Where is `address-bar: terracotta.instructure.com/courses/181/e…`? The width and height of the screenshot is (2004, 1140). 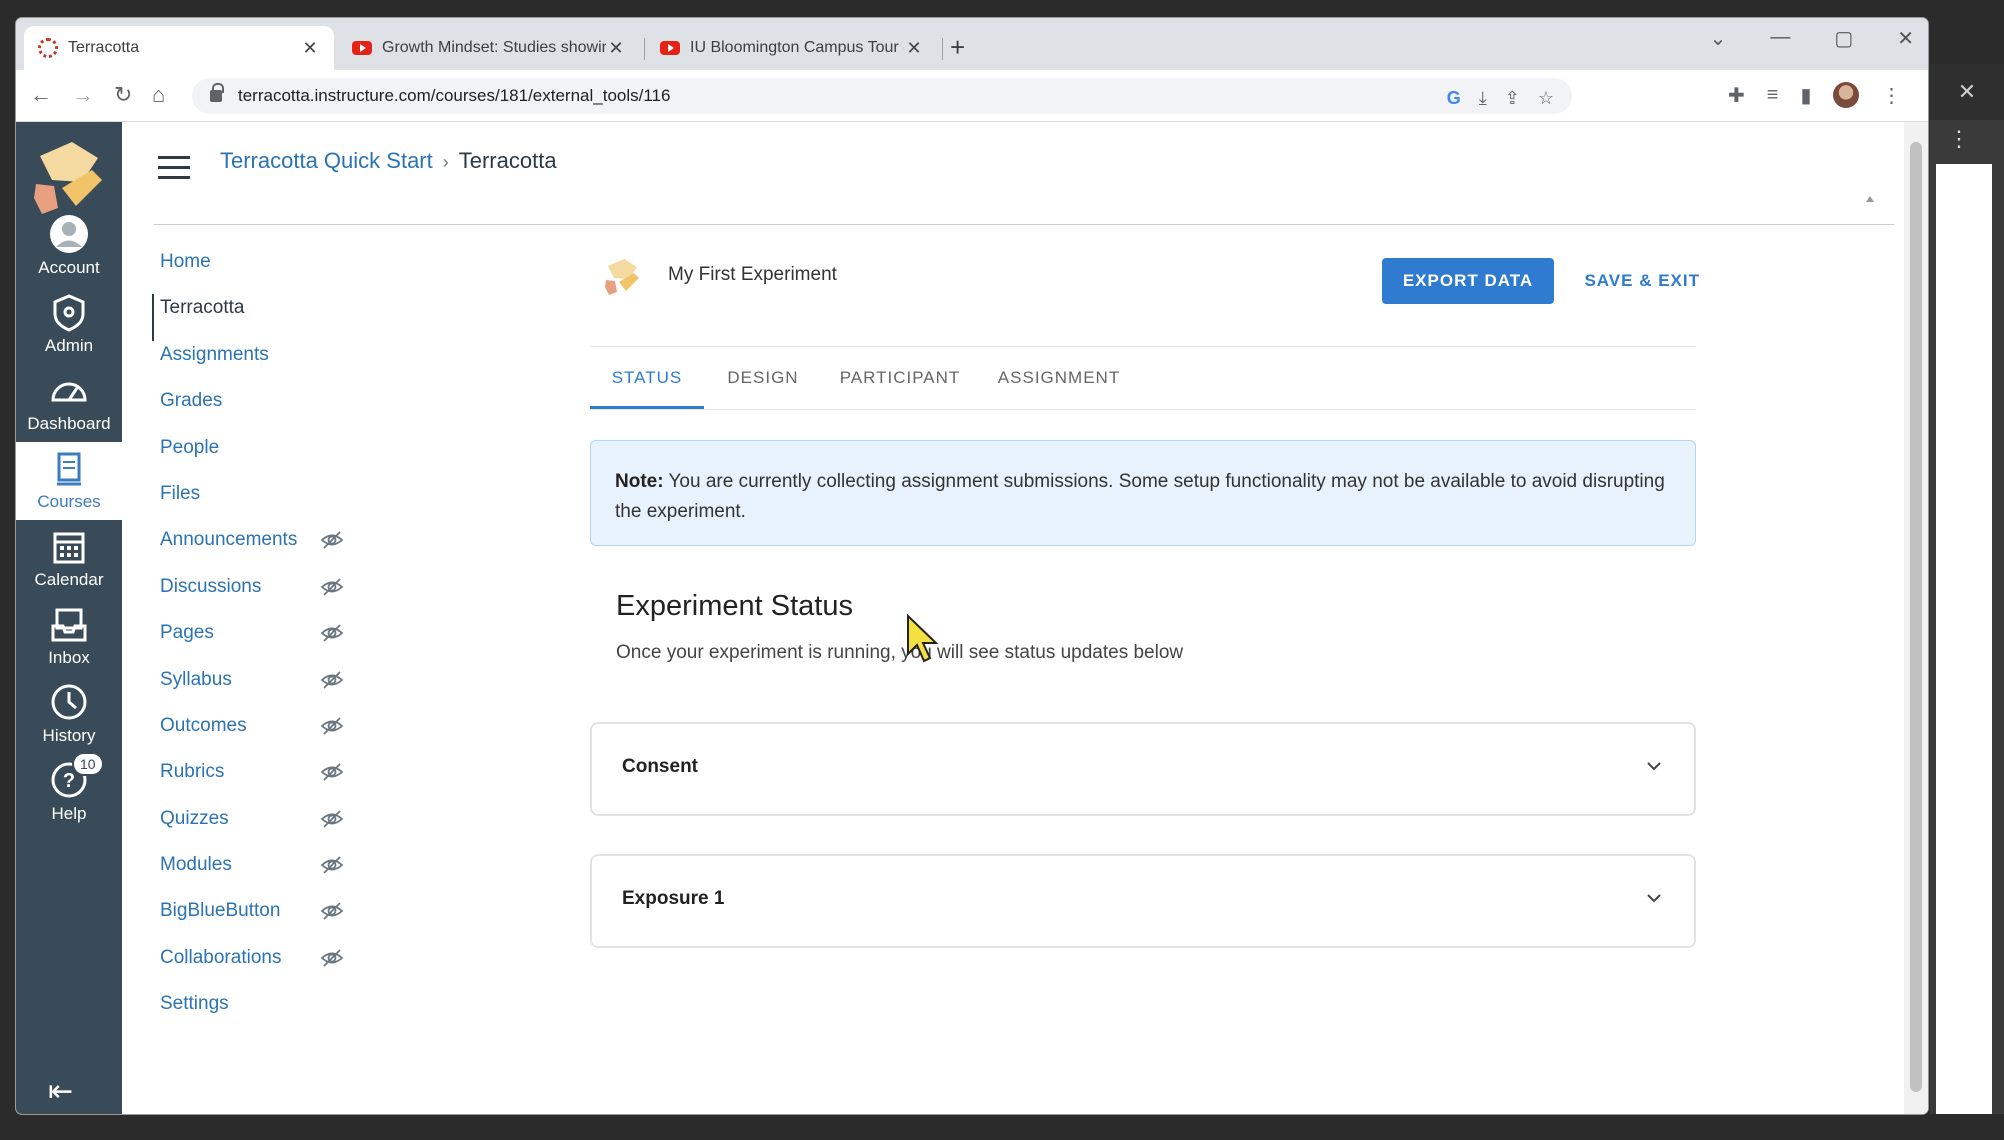
address-bar: terracotta.instructure.com/courses/181/e… is located at coordinates (882, 96).